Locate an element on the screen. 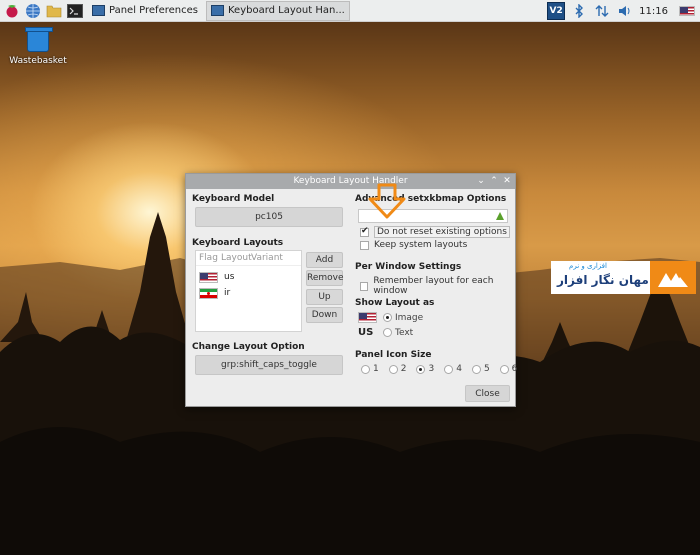 The width and height of the screenshot is (700, 555). close-button: Close is located at coordinates (487, 393).